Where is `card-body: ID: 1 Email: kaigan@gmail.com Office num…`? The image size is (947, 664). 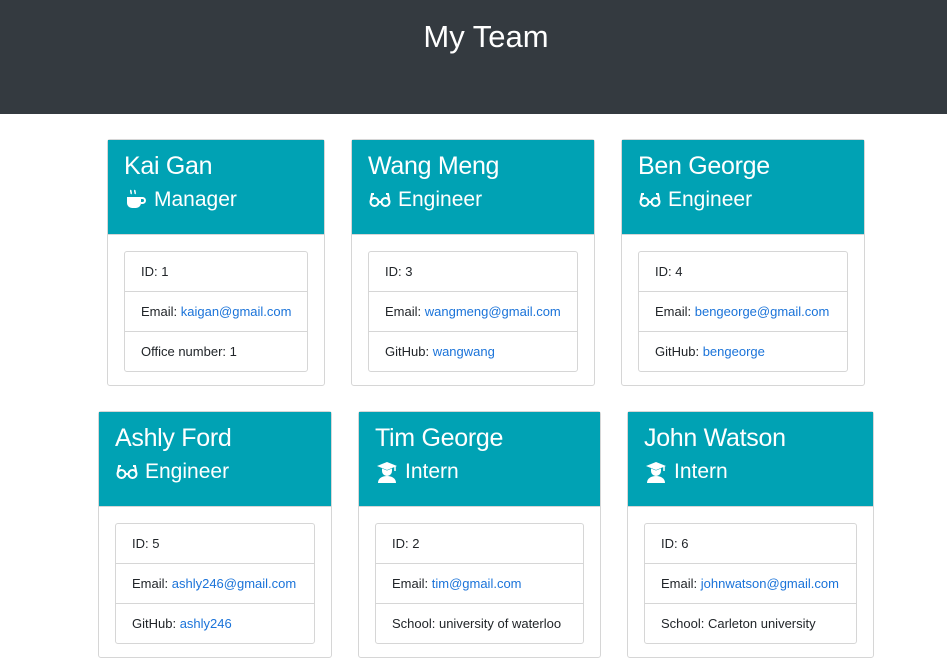
card-body: ID: 1 Email: kaigan@gmail.com Office num… is located at coordinates (216, 311).